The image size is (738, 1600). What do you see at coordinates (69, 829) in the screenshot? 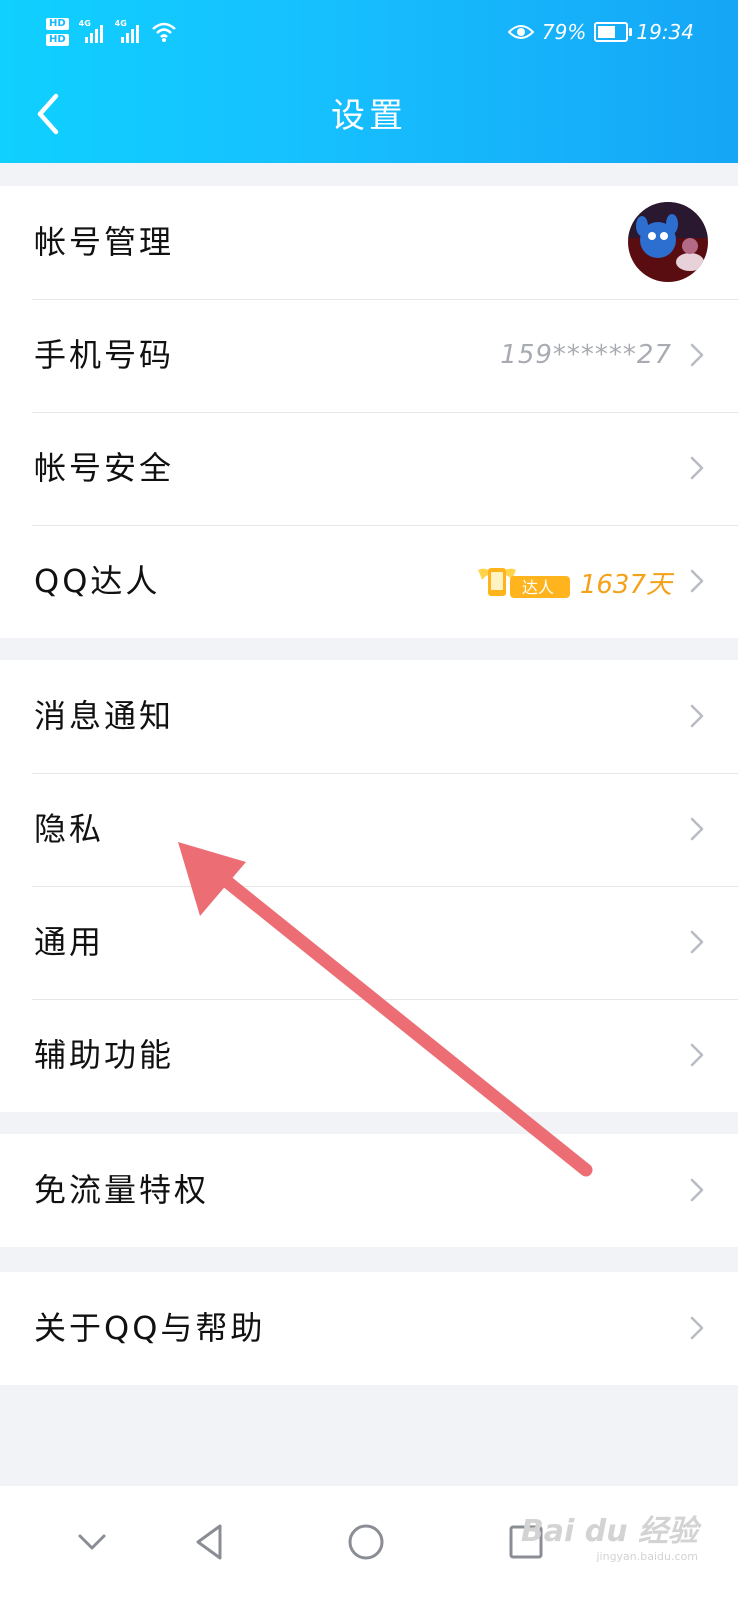
I see `settings-item-label: 隐私` at bounding box center [69, 829].